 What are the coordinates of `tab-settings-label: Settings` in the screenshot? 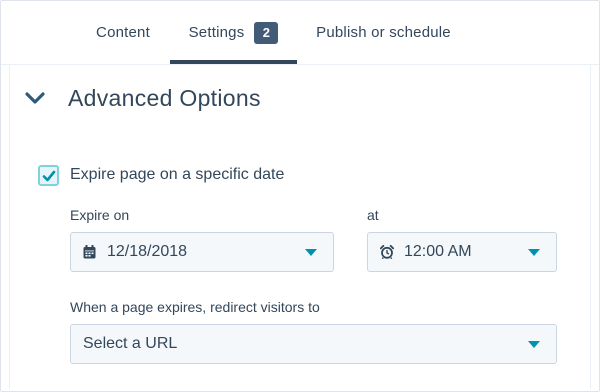 It's located at (216, 32).